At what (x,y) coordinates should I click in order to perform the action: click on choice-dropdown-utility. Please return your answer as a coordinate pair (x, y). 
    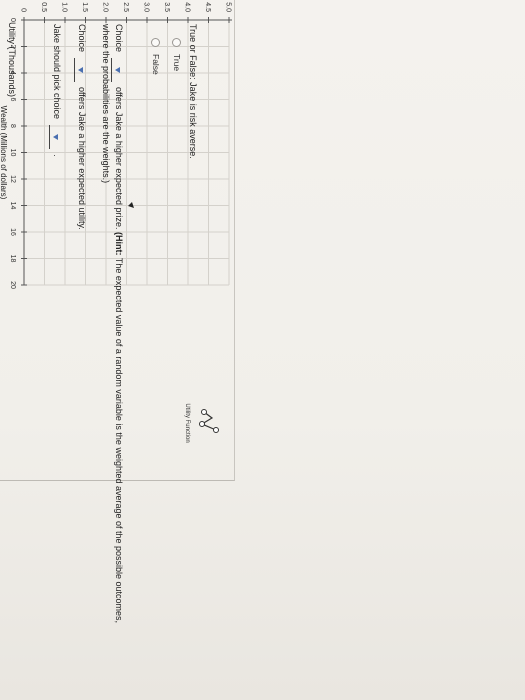
    Looking at the image, I should click on (80, 69).